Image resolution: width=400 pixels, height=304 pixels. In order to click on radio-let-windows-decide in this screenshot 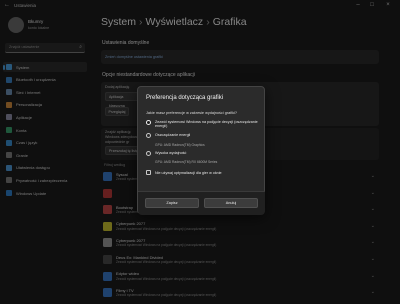, I will do `click(148, 122)`.